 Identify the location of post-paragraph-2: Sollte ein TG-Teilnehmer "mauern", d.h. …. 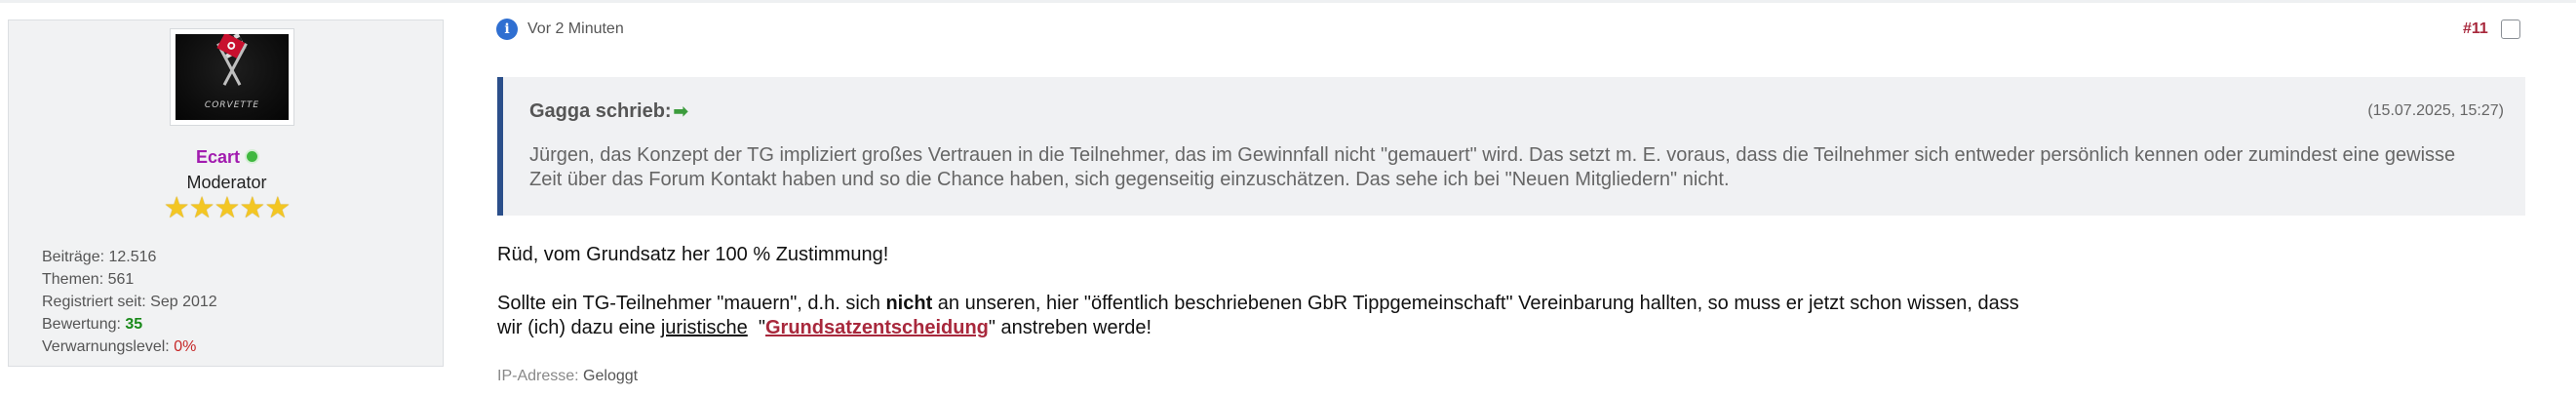
(1258, 303).